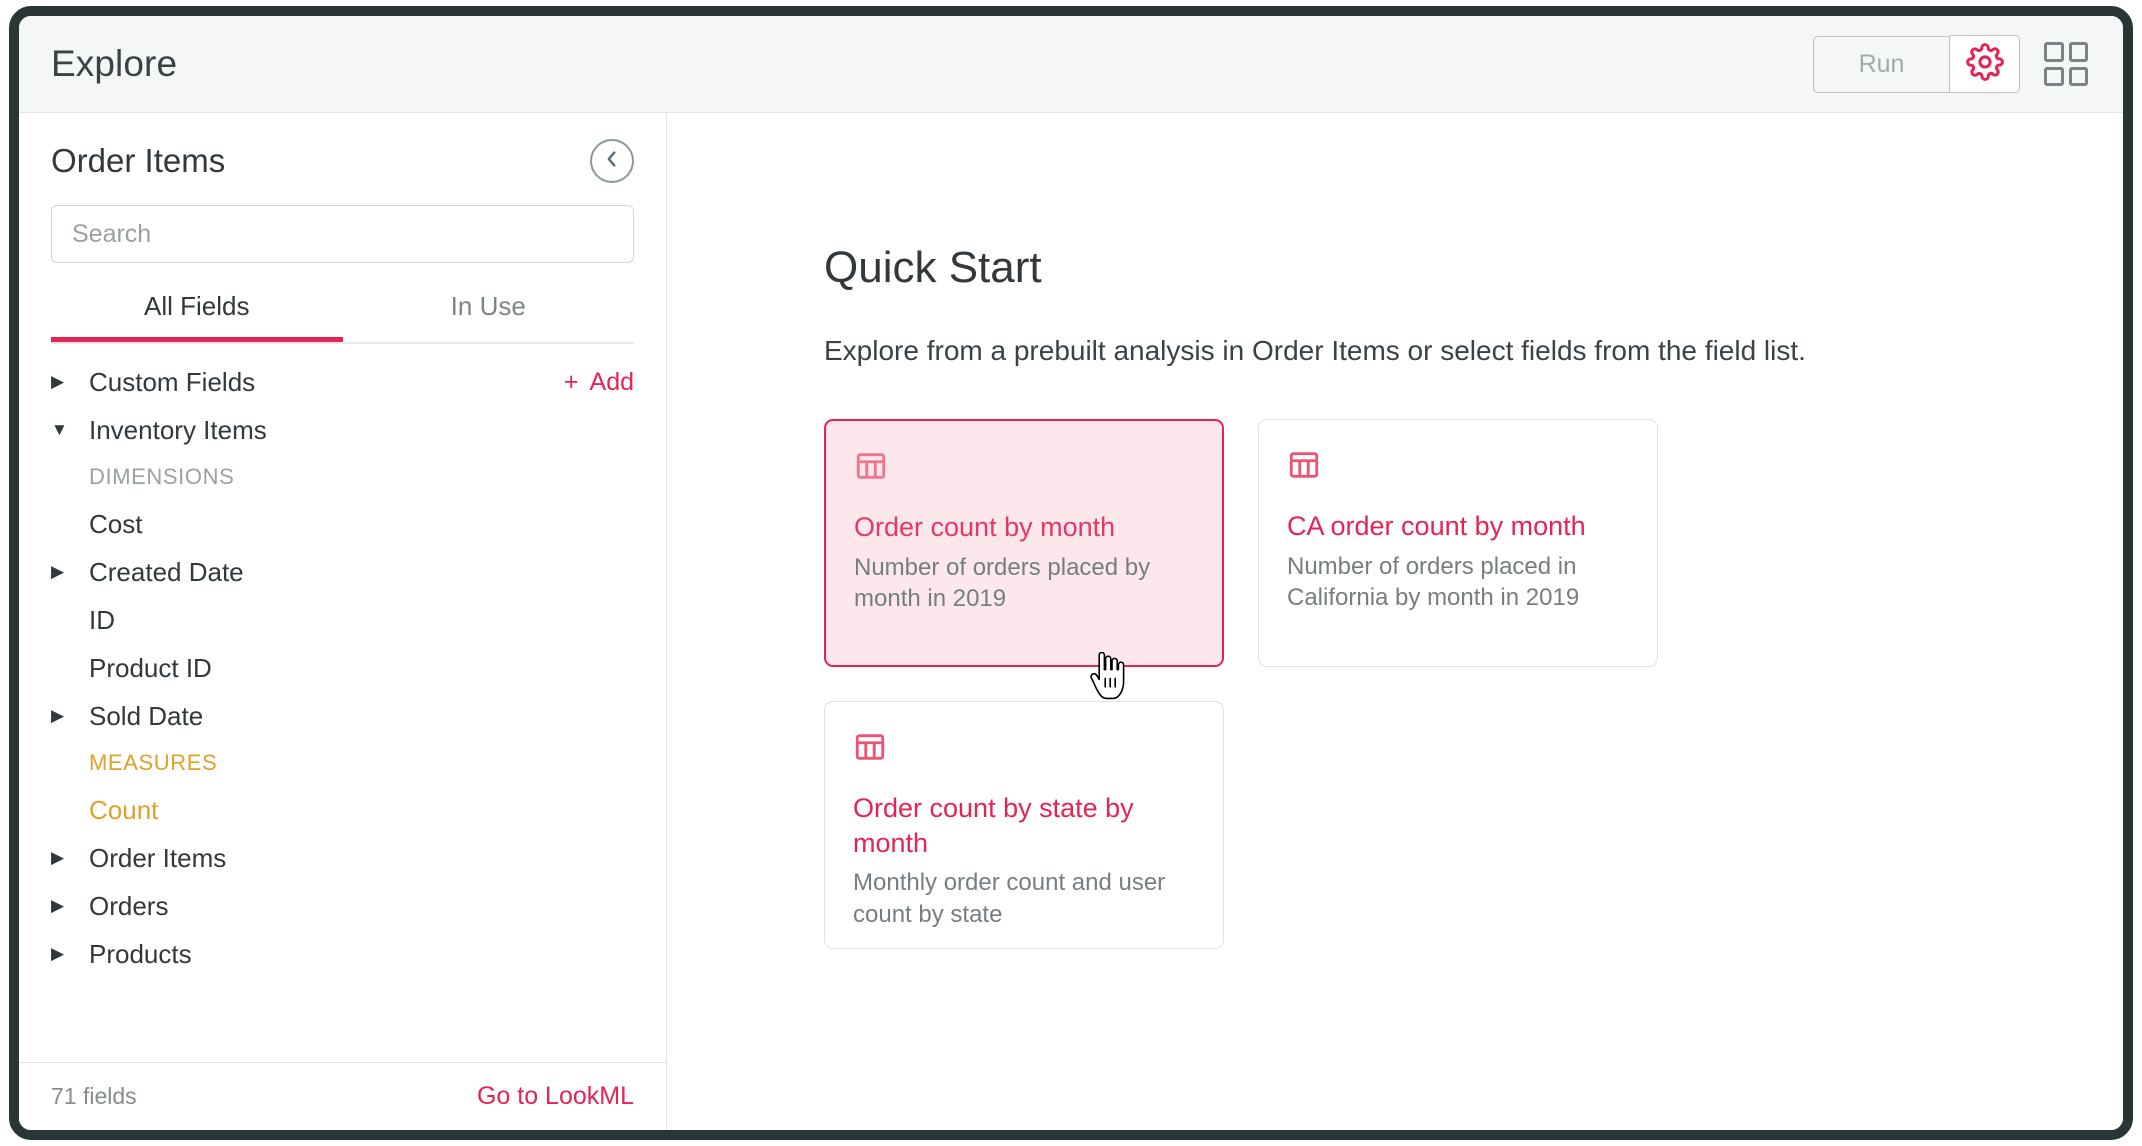 The width and height of the screenshot is (2142, 1146). I want to click on tree-label: Order Items, so click(158, 857).